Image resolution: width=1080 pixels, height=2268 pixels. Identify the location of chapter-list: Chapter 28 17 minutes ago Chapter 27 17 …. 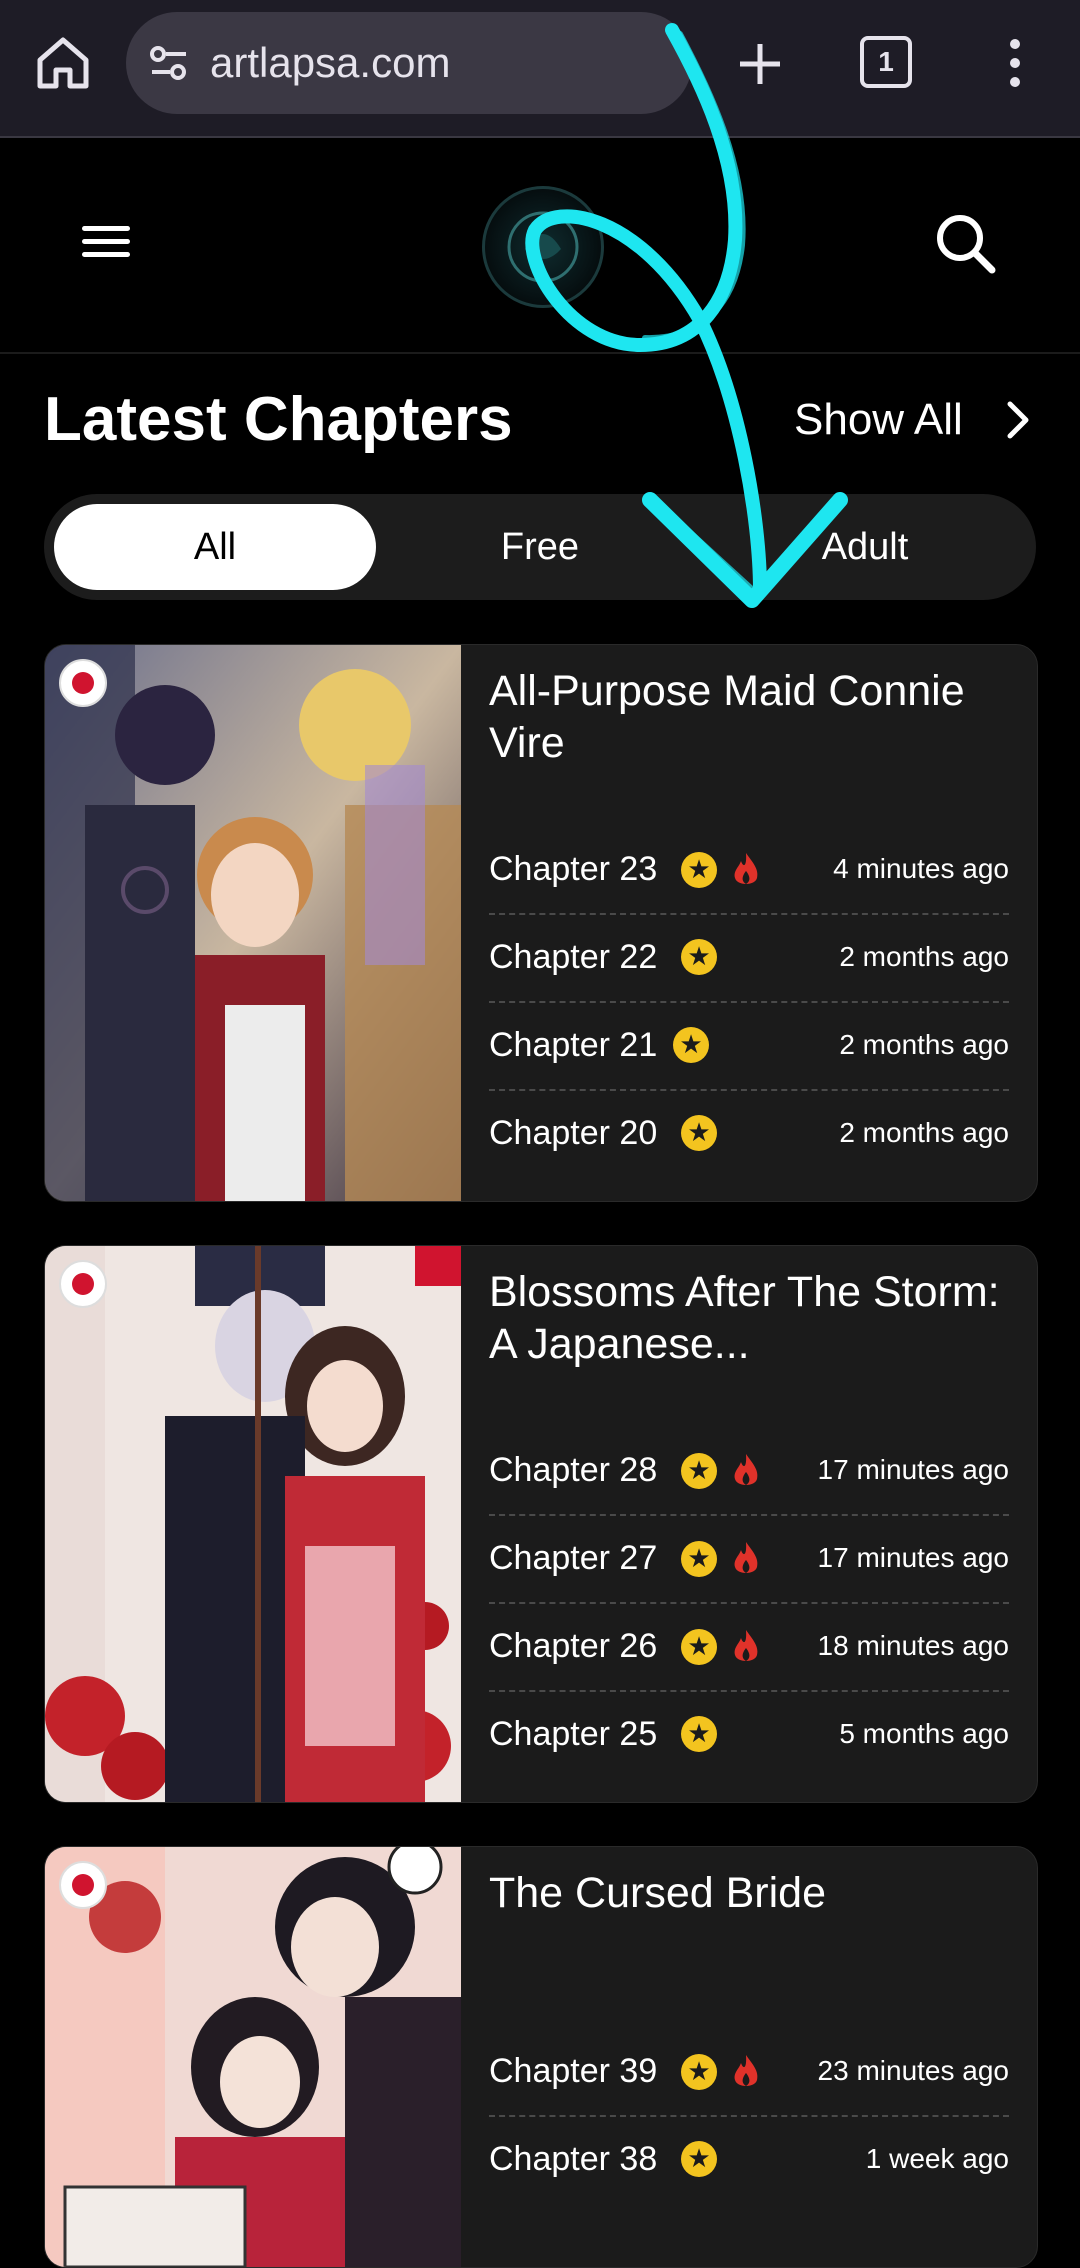
(749, 1603).